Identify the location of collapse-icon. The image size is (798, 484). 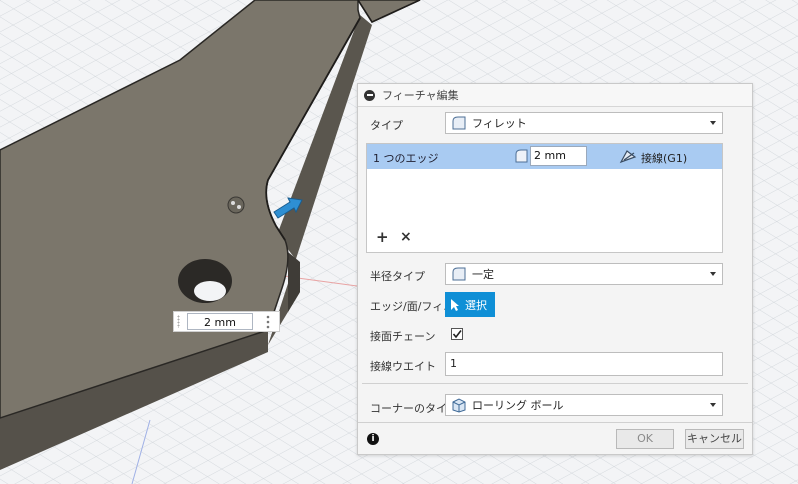
(369, 95).